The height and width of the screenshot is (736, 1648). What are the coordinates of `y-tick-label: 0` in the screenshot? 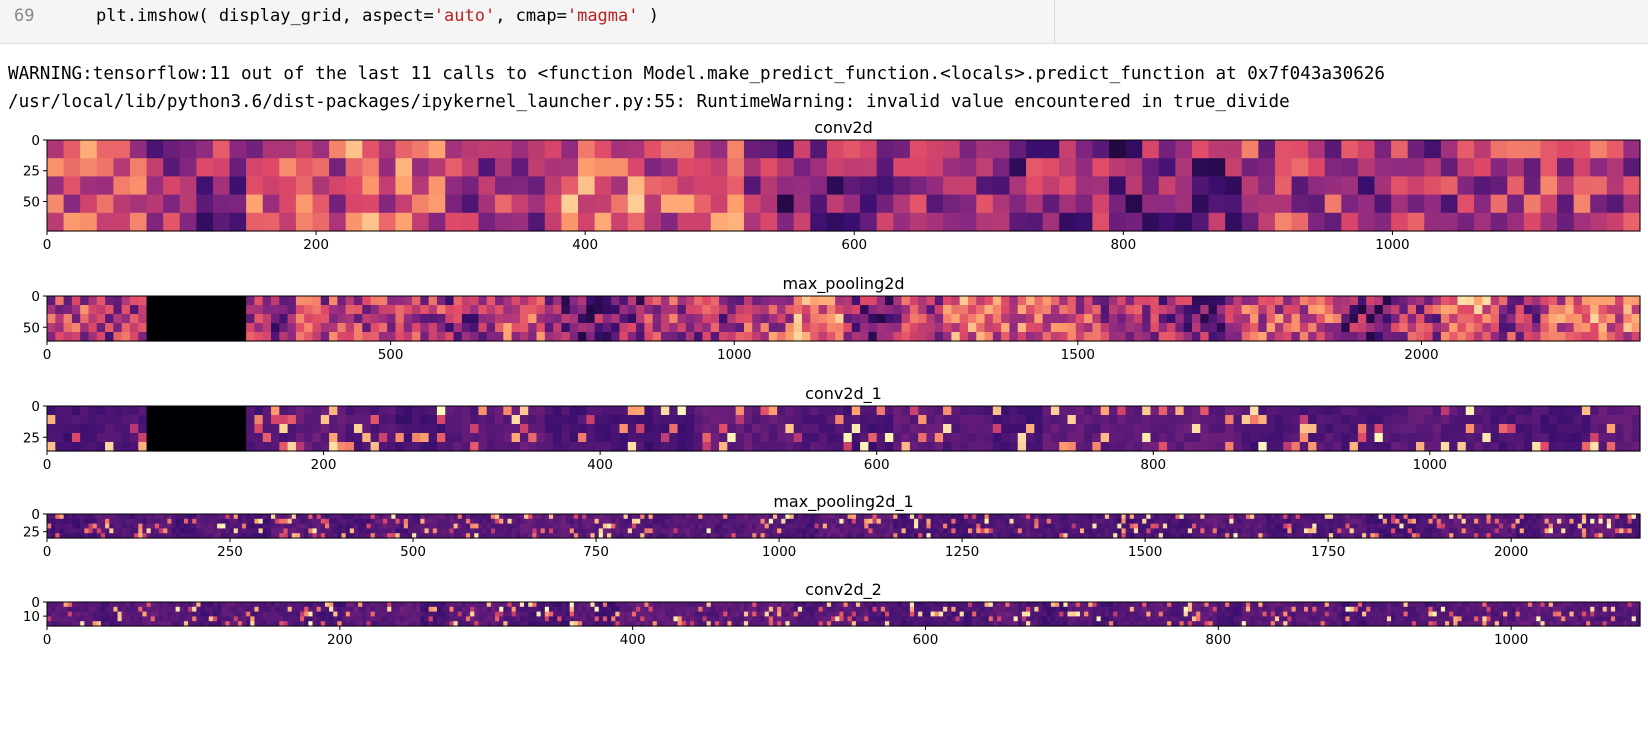 It's located at (35, 297).